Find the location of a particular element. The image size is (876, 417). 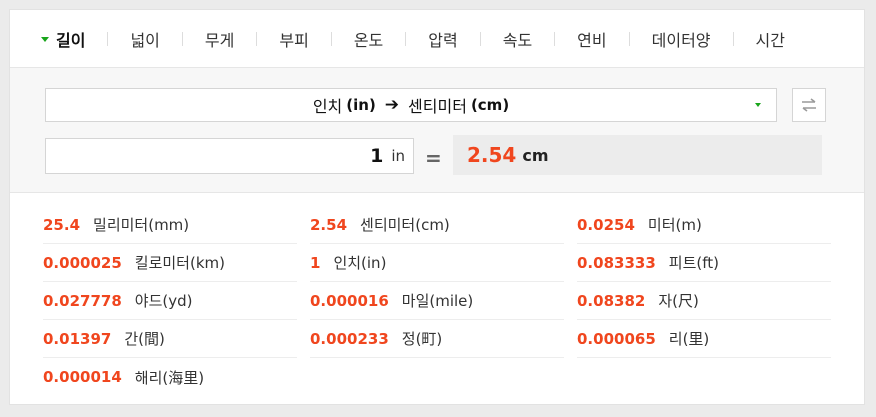

swap-units-button is located at coordinates (809, 105).